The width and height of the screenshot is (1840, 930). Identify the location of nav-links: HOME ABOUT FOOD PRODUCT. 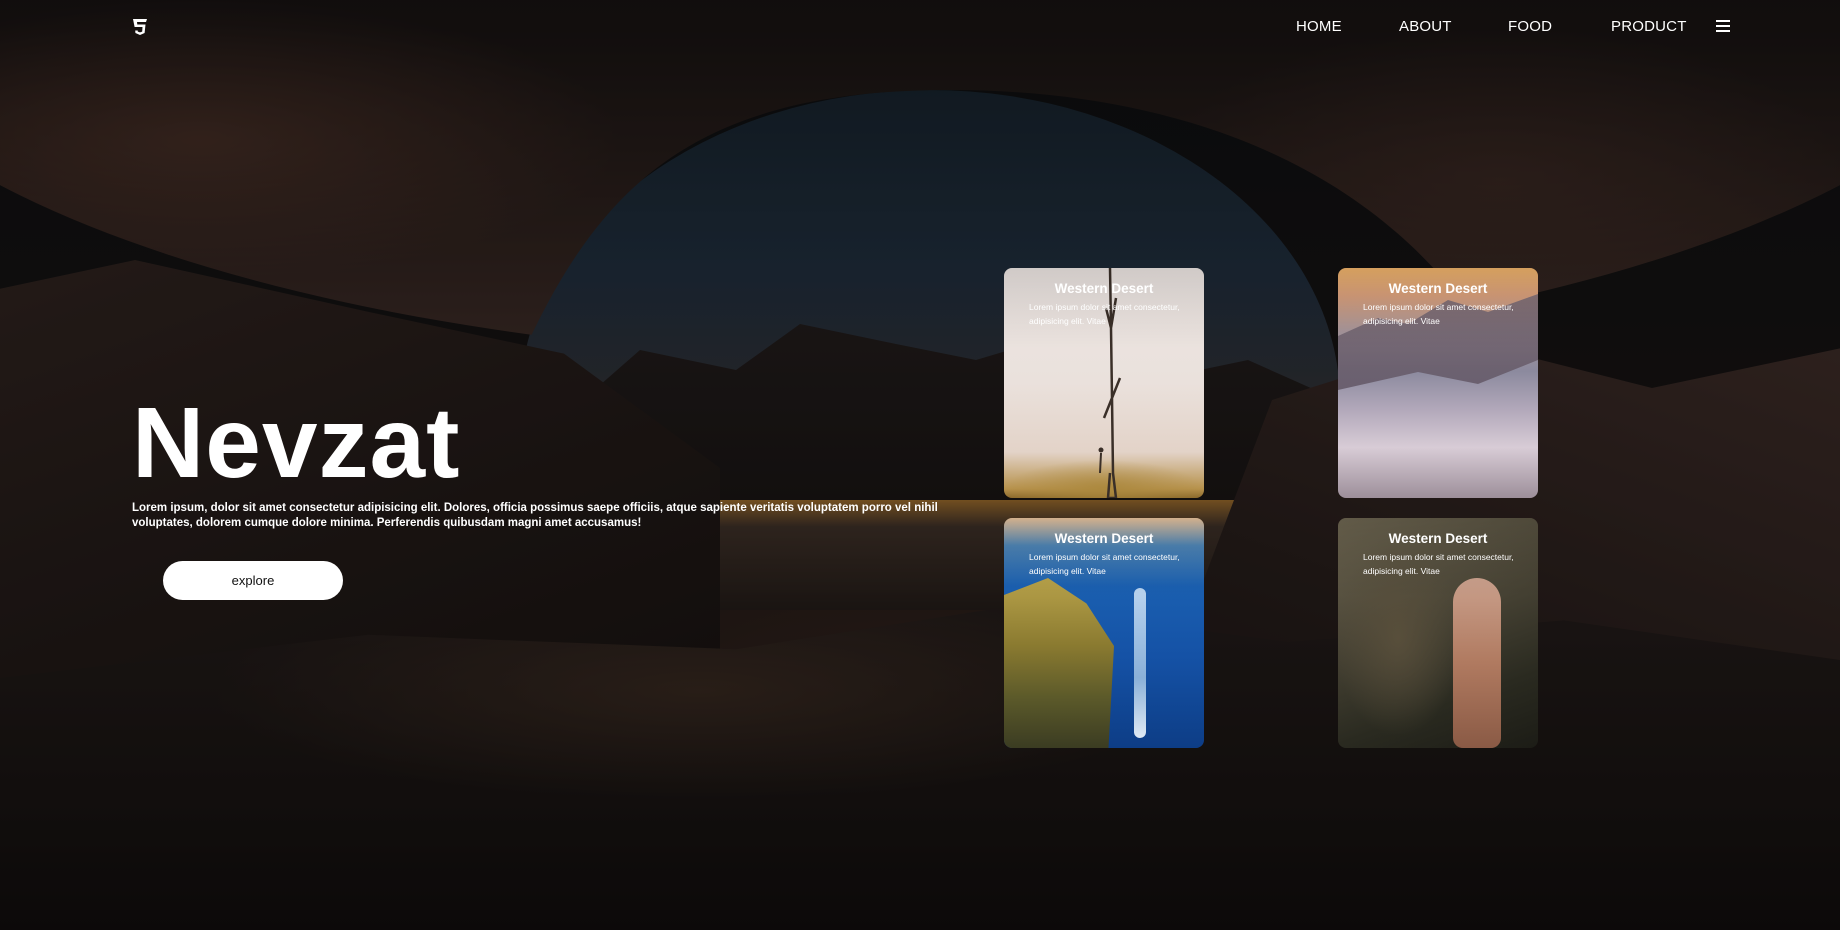
(920, 29).